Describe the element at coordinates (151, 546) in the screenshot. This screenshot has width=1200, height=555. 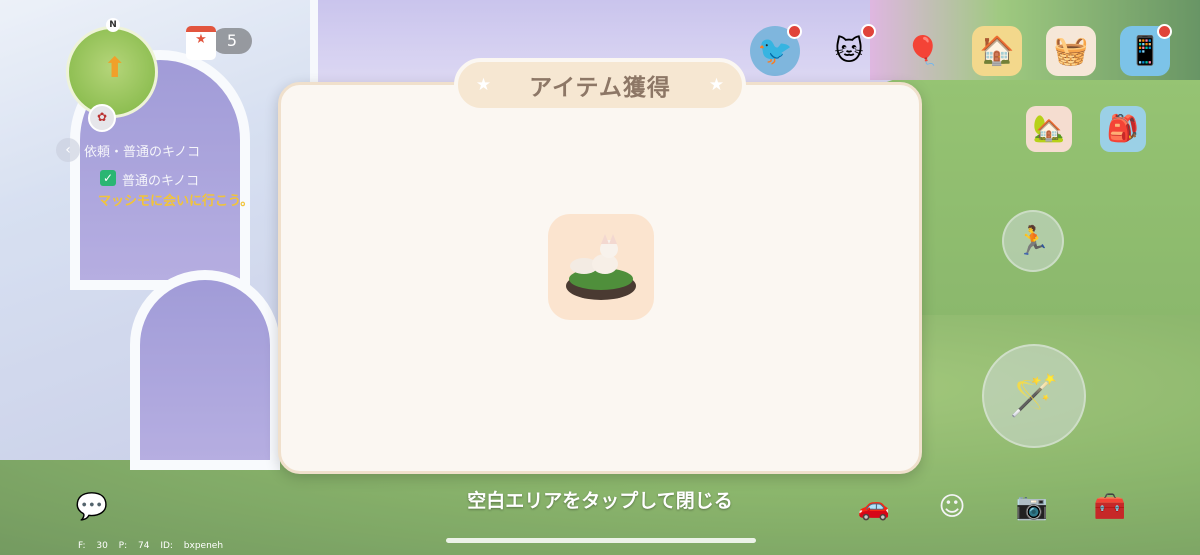
I see `debug-readout: F: 30 P: 74 ID: bxpeneh` at that location.